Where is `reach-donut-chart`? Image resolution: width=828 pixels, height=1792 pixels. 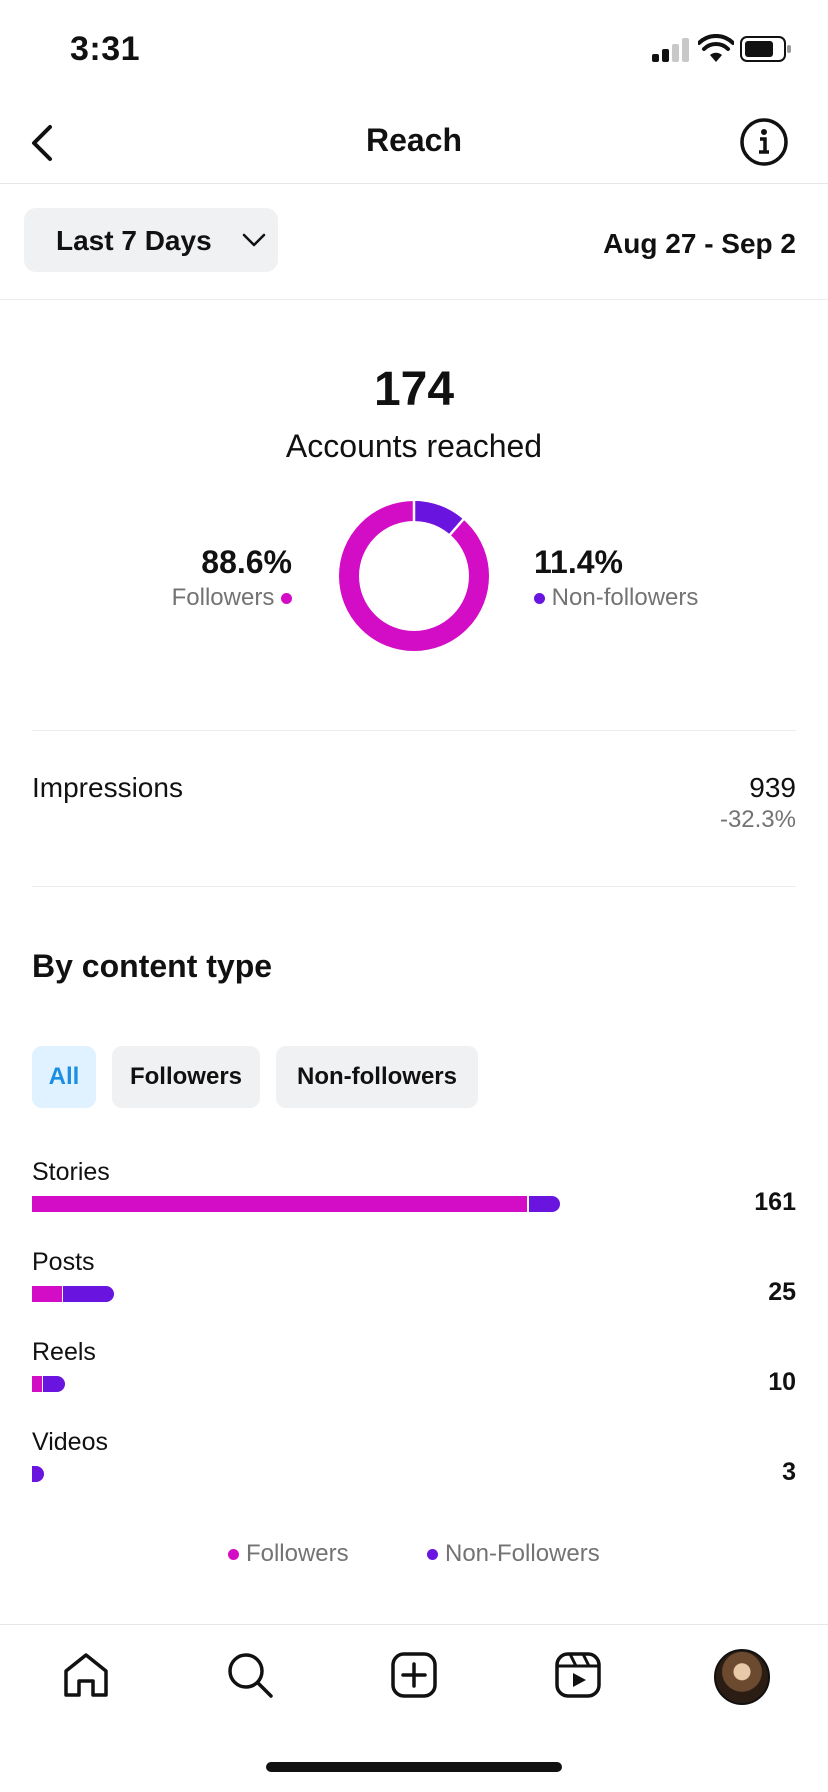
reach-donut-chart is located at coordinates (414, 575).